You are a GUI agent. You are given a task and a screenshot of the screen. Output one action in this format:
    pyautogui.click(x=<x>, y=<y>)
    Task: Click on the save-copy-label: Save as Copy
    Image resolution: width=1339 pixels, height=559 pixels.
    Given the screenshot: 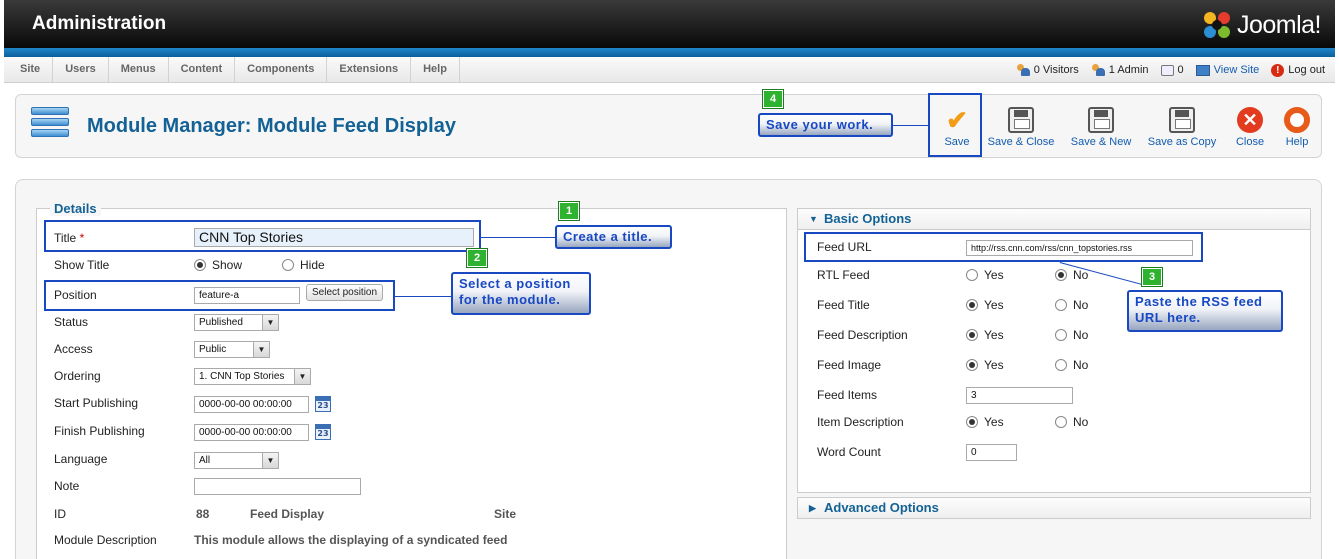 What is the action you would take?
    pyautogui.click(x=1182, y=142)
    